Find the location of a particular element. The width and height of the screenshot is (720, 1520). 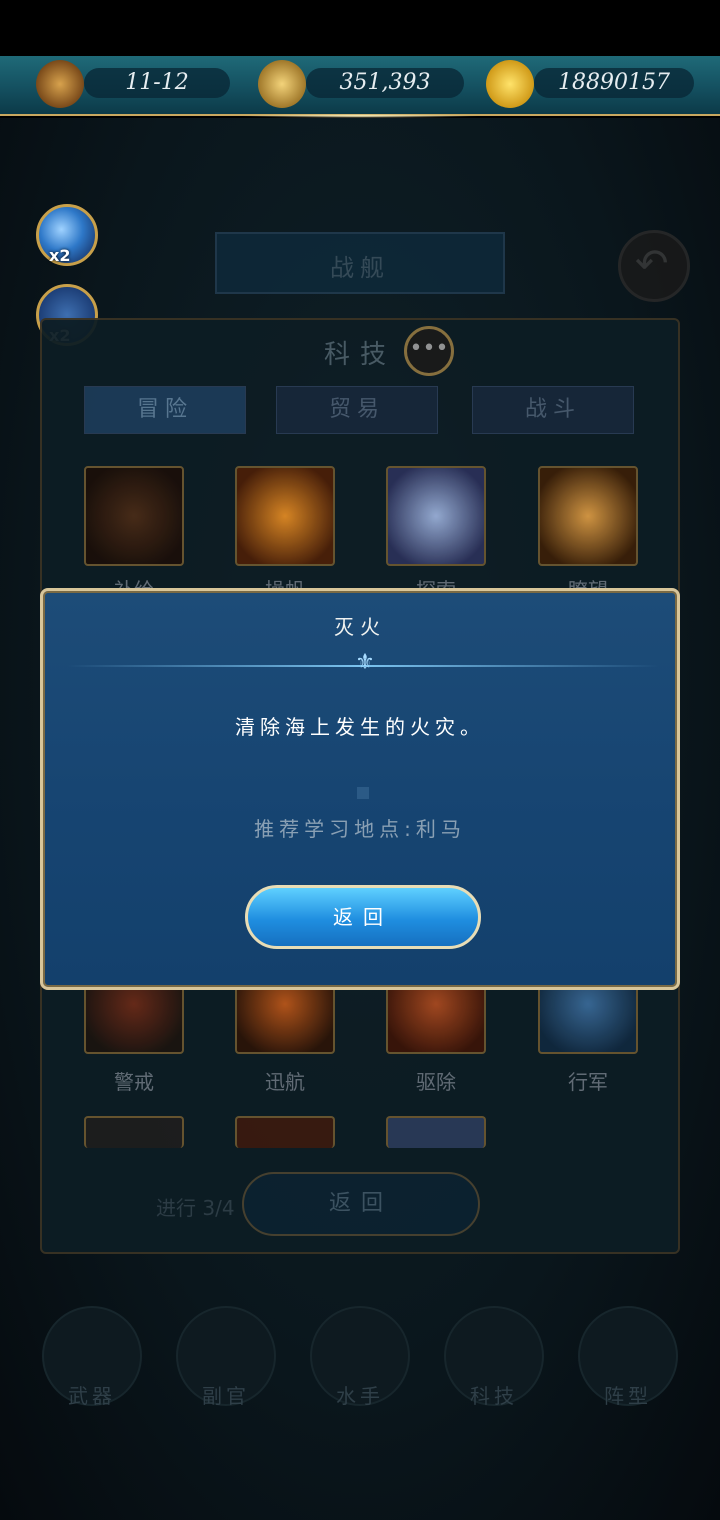

placeholder-icon is located at coordinates (363, 793).